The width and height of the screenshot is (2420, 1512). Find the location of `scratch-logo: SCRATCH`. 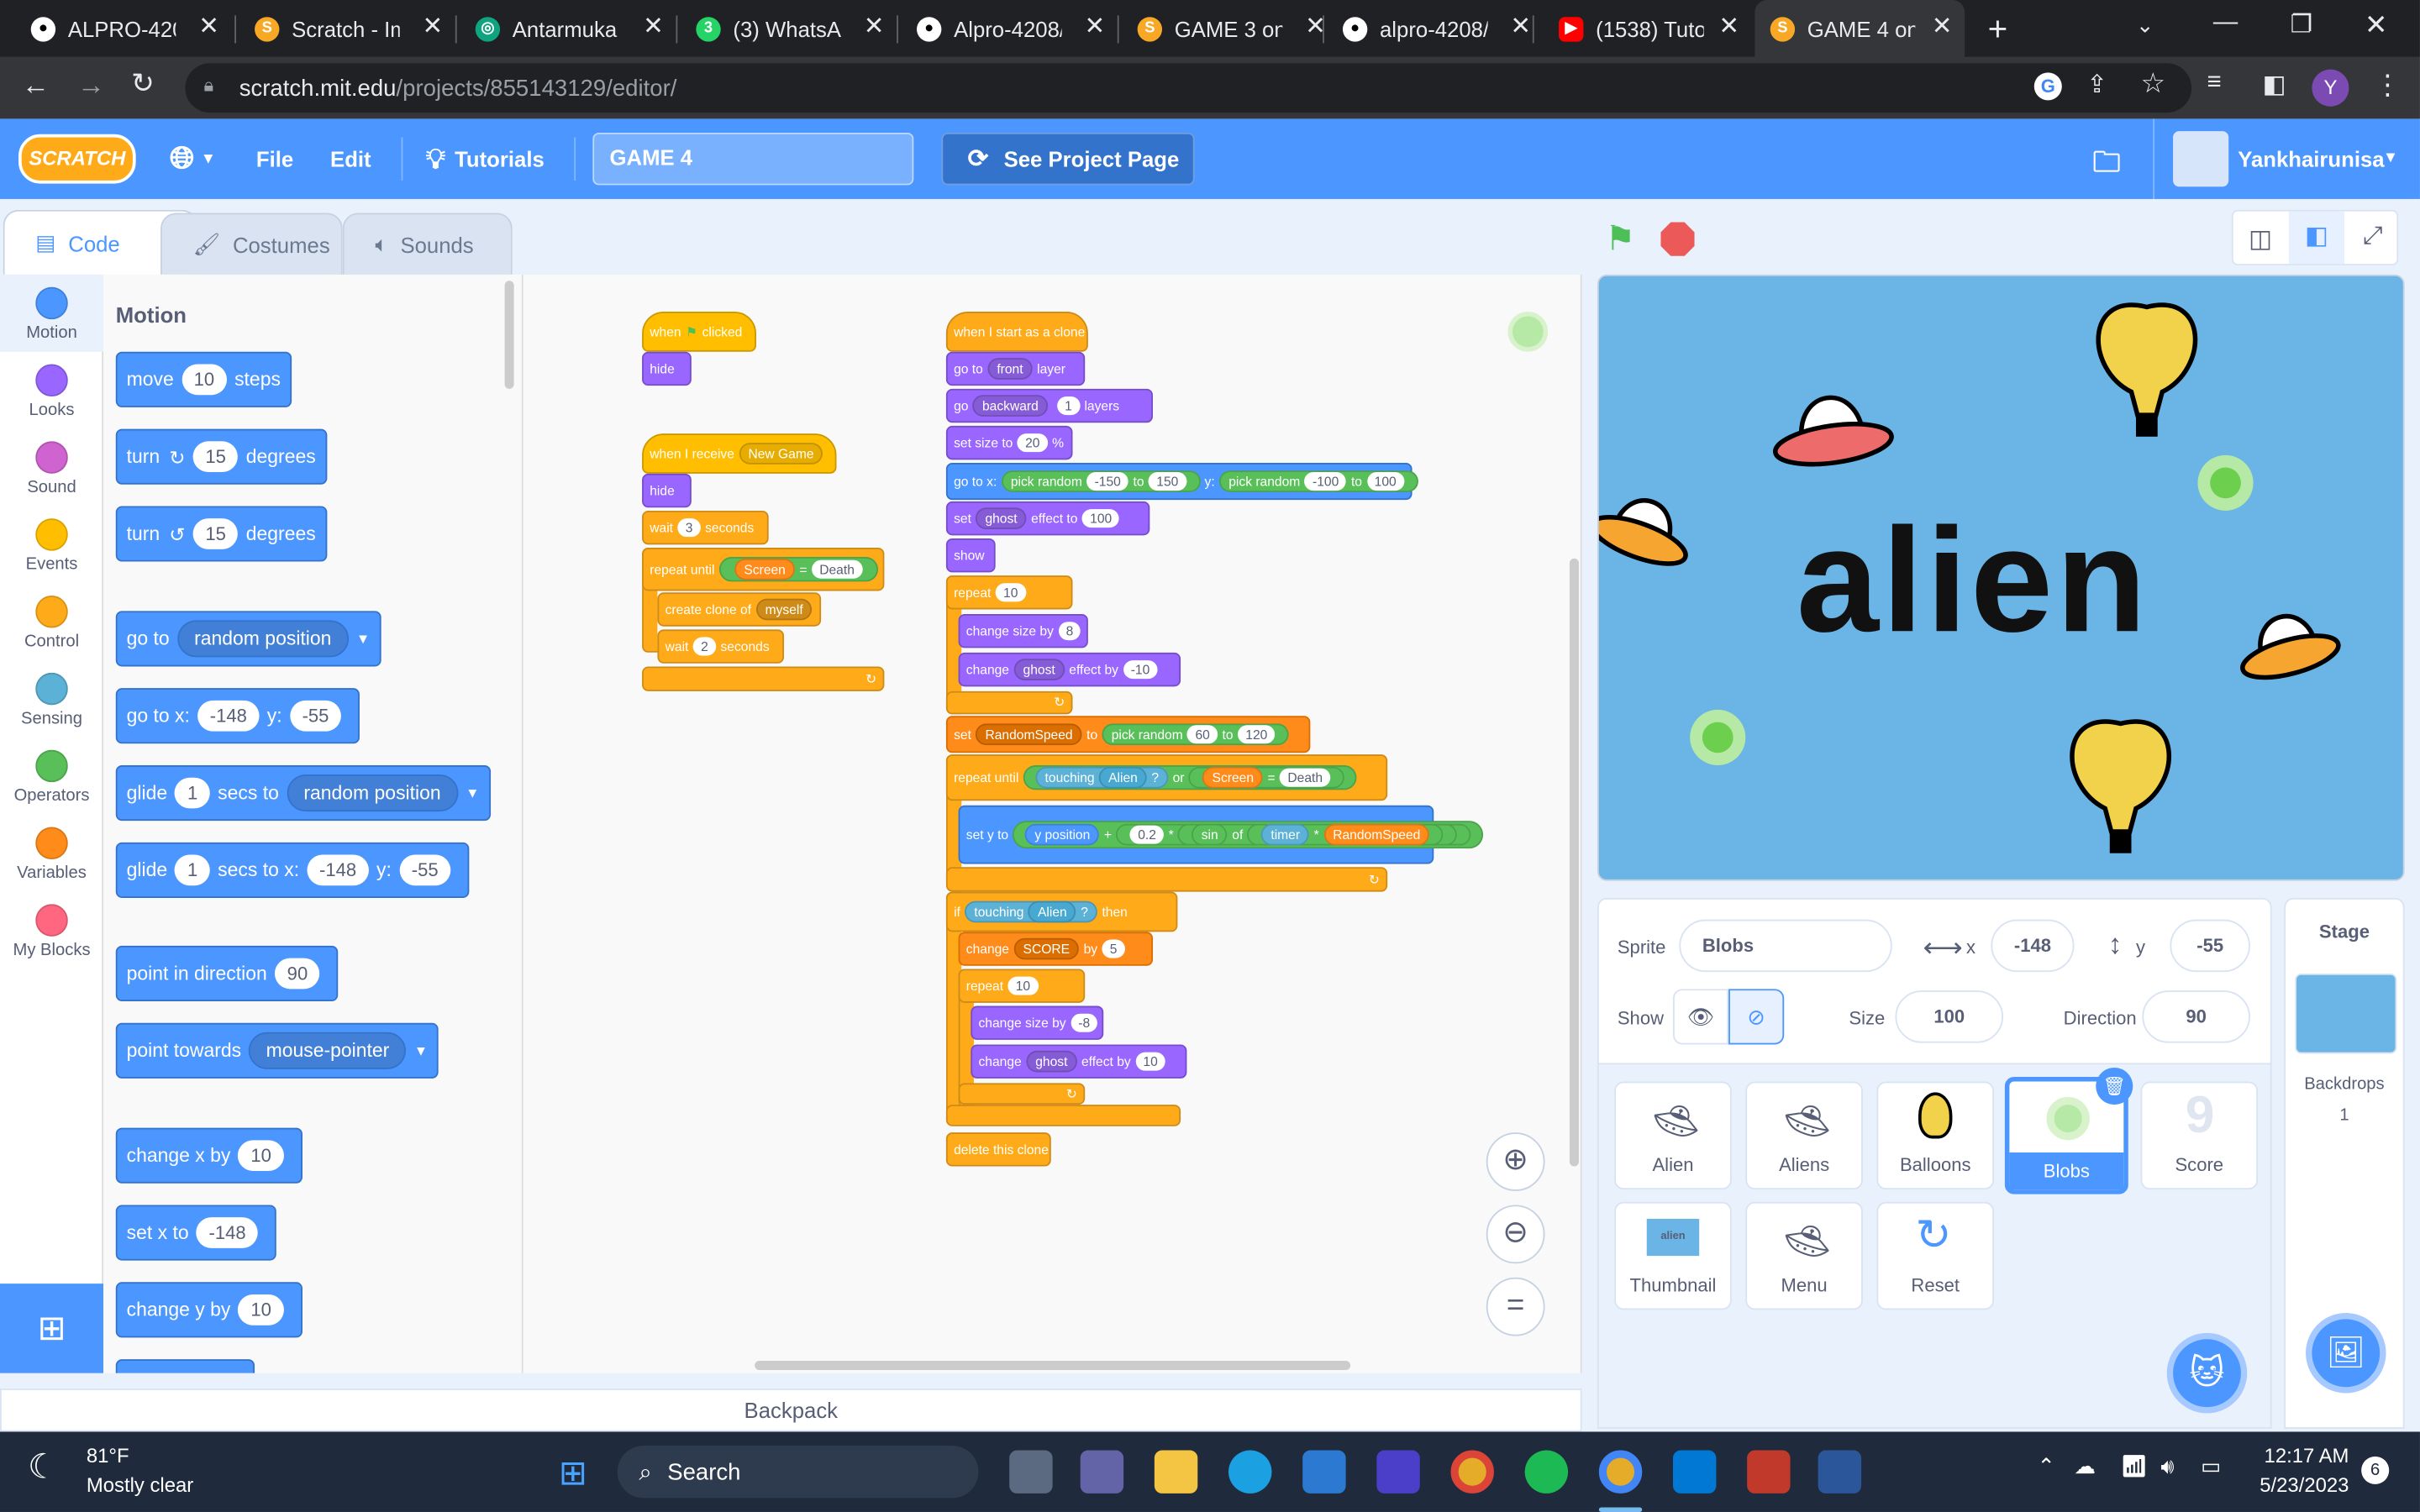

scratch-logo: SCRATCH is located at coordinates (77, 159).